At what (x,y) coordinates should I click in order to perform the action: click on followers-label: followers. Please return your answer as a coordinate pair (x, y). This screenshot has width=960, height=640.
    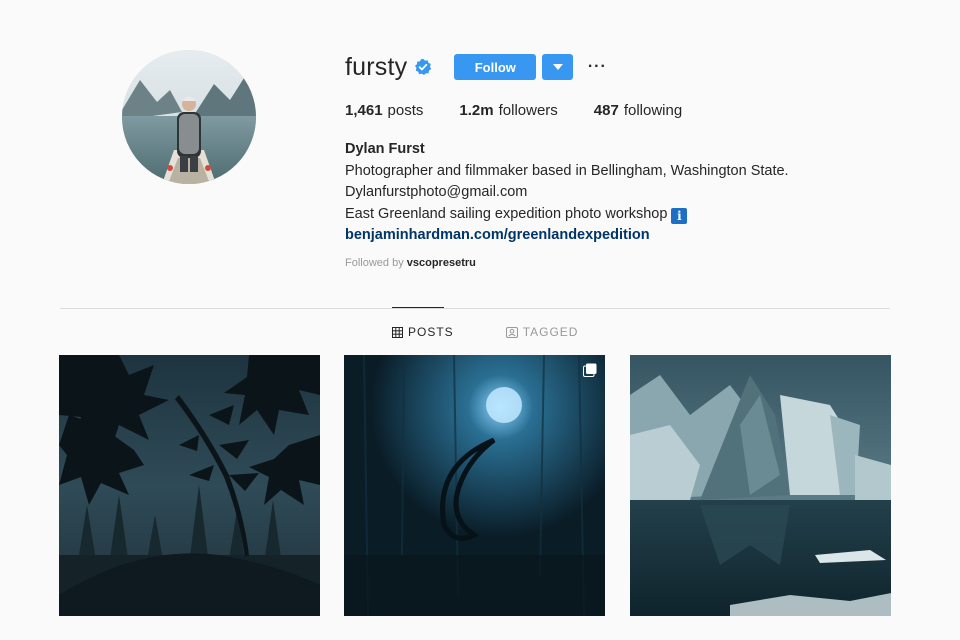
    Looking at the image, I should click on (528, 110).